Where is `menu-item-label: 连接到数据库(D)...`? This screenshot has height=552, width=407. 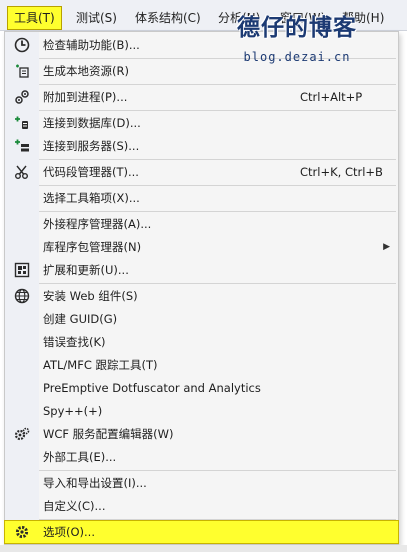 menu-item-label: 连接到数据库(D)... is located at coordinates (92, 123).